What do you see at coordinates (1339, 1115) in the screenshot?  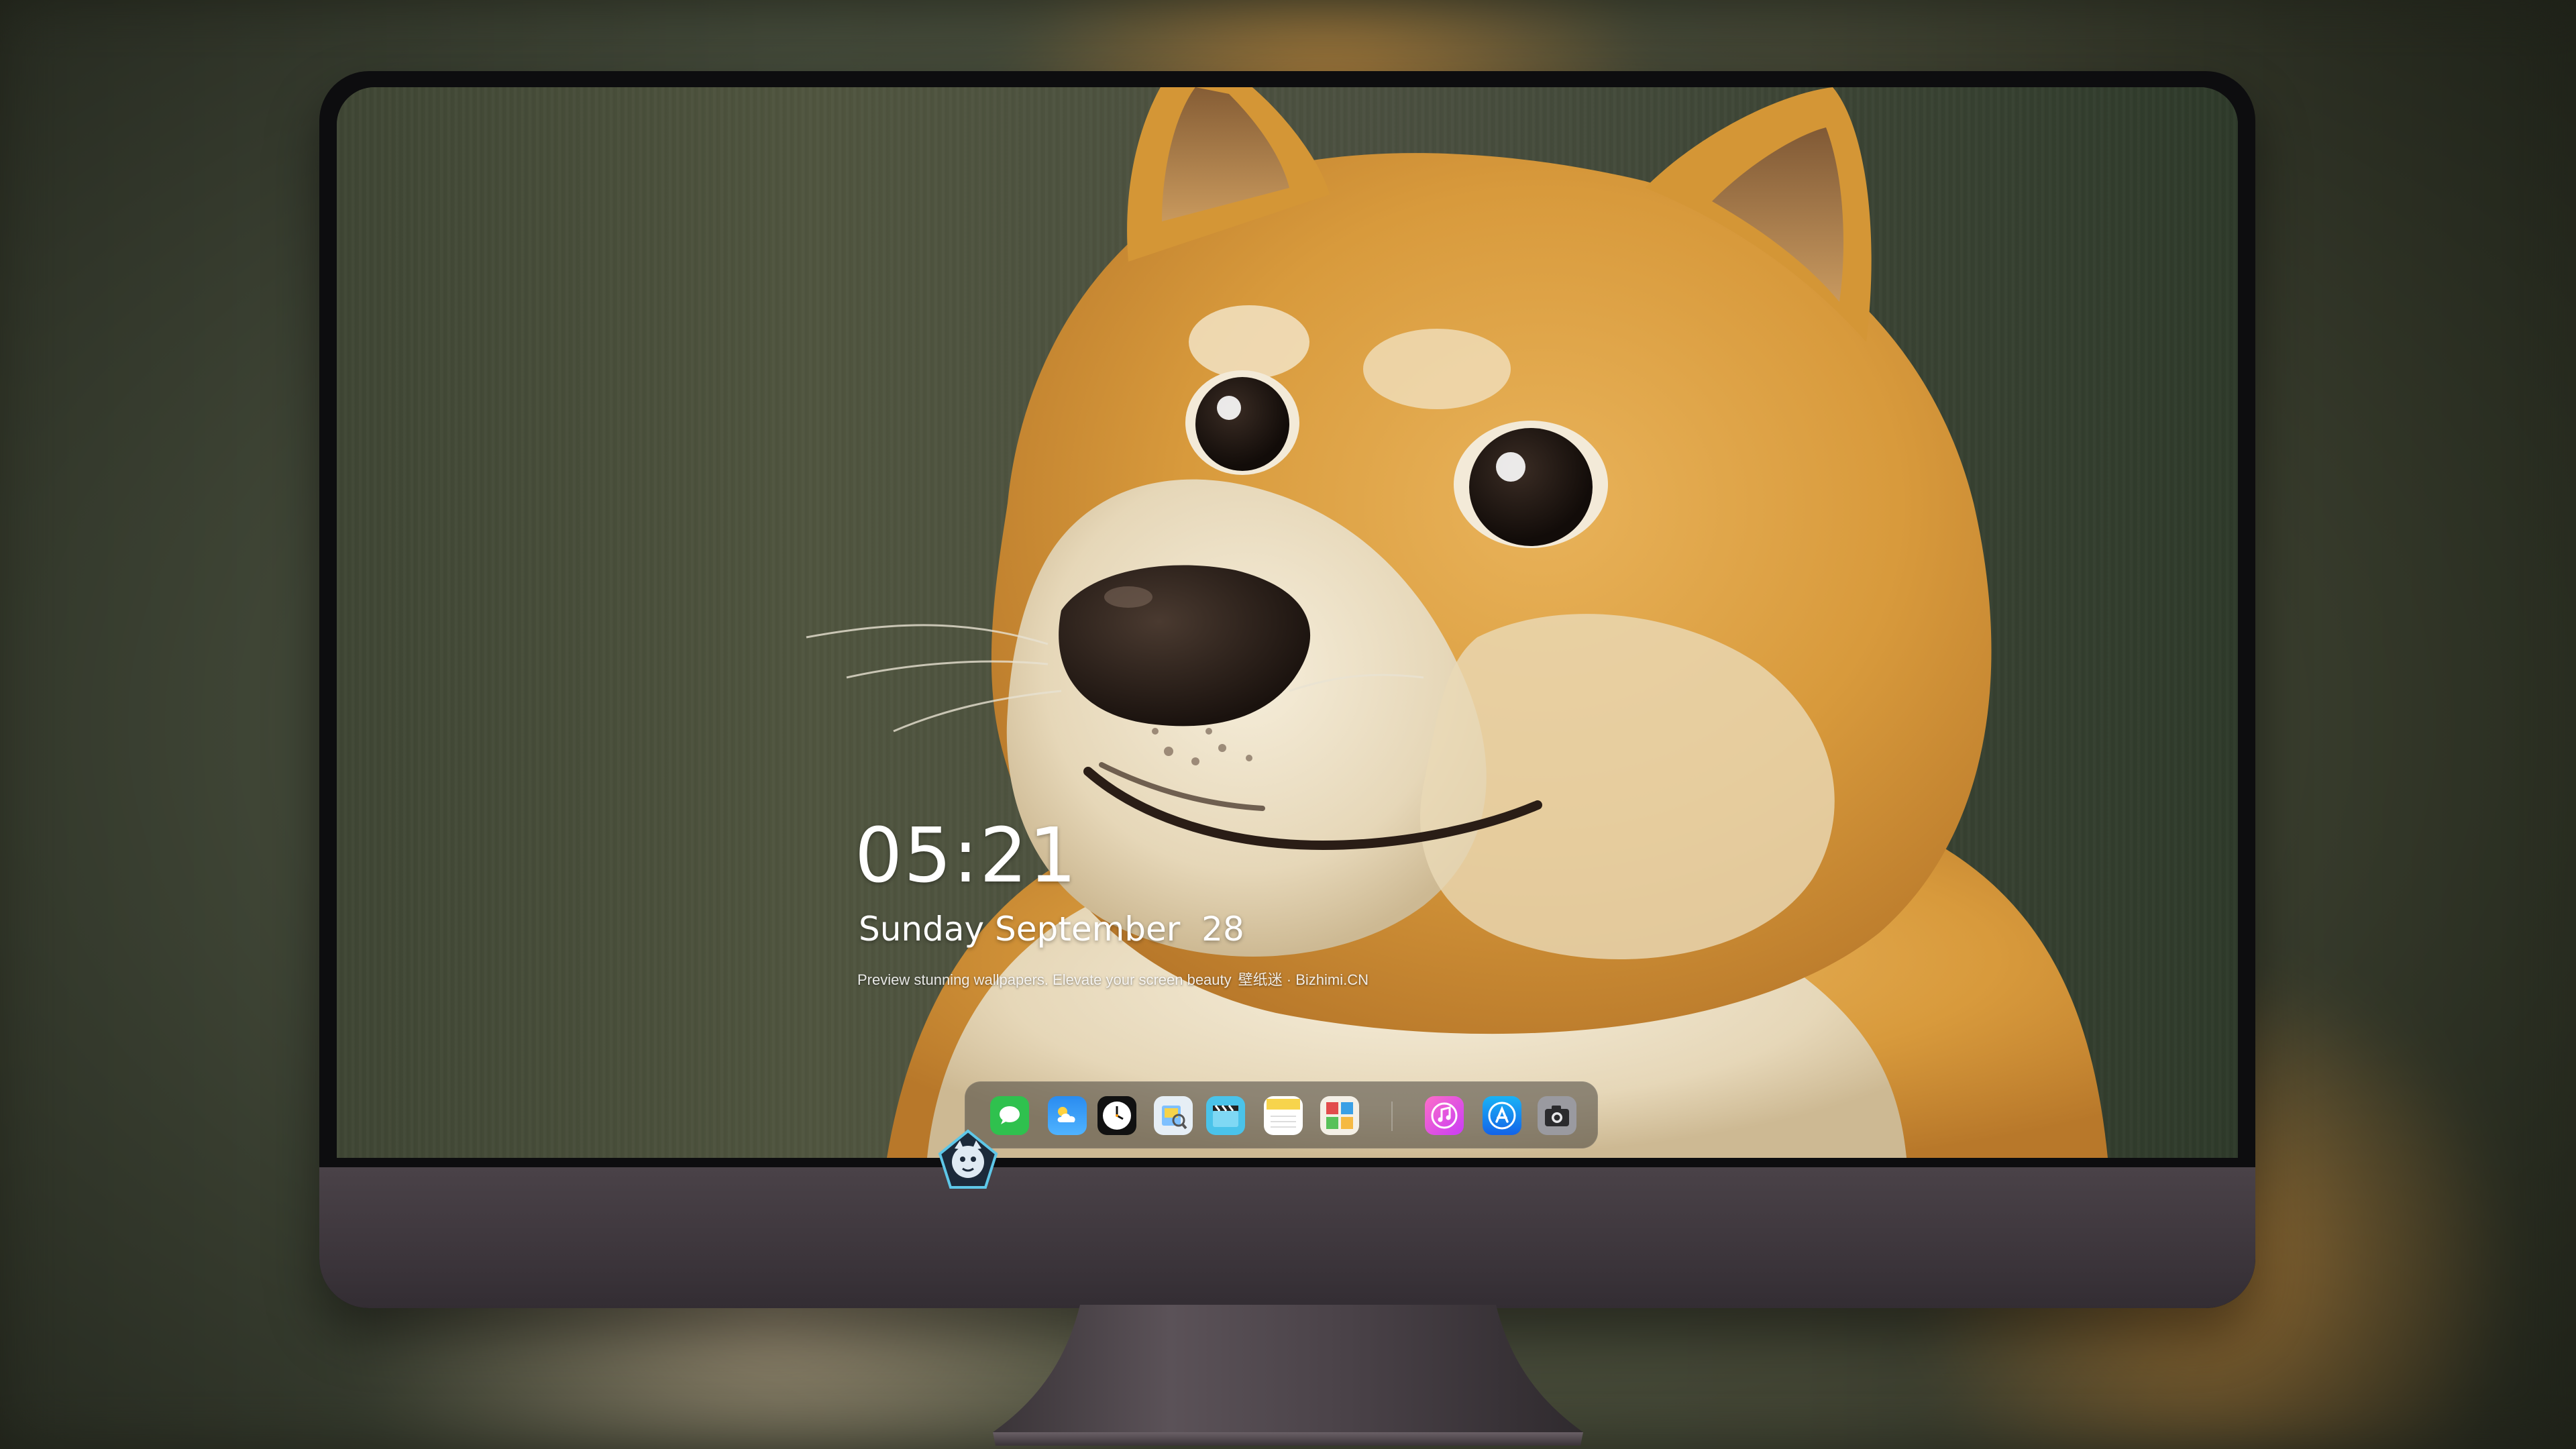 I see `photo-booth-icon` at bounding box center [1339, 1115].